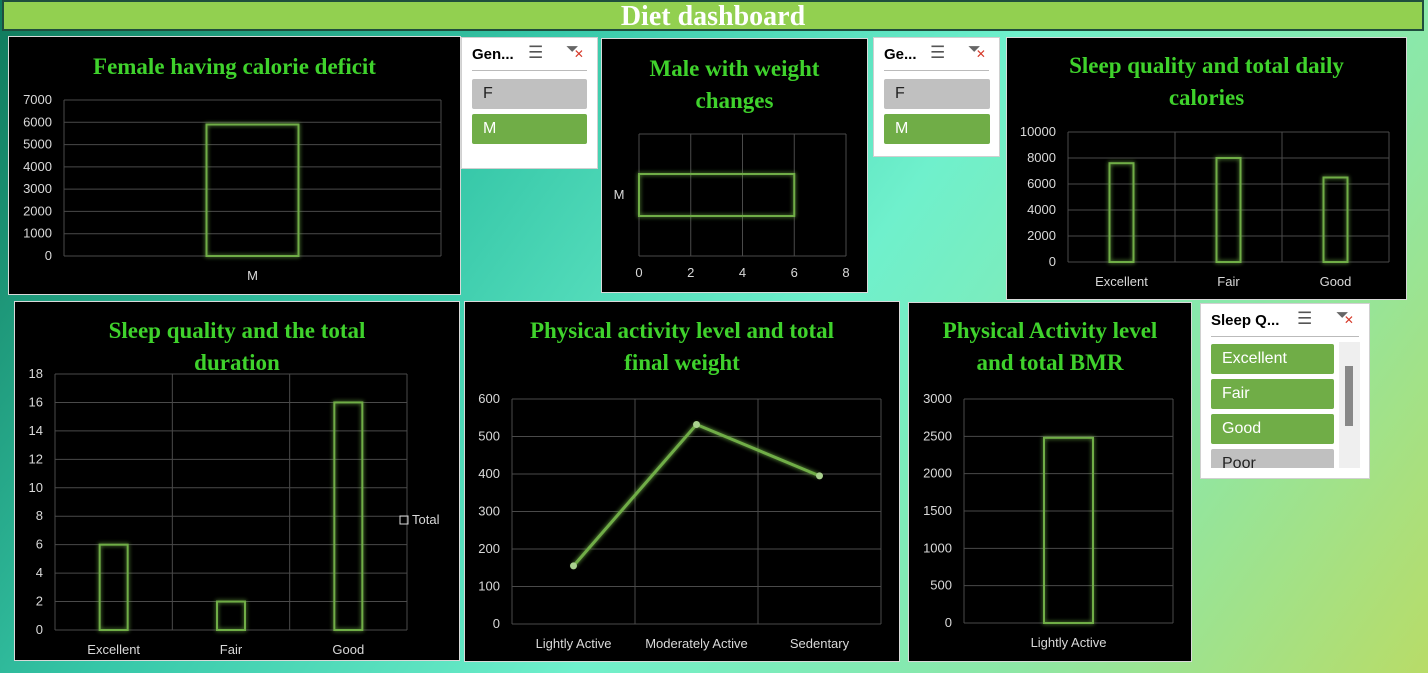  What do you see at coordinates (36, 458) in the screenshot?
I see `y-tick-label: 12` at bounding box center [36, 458].